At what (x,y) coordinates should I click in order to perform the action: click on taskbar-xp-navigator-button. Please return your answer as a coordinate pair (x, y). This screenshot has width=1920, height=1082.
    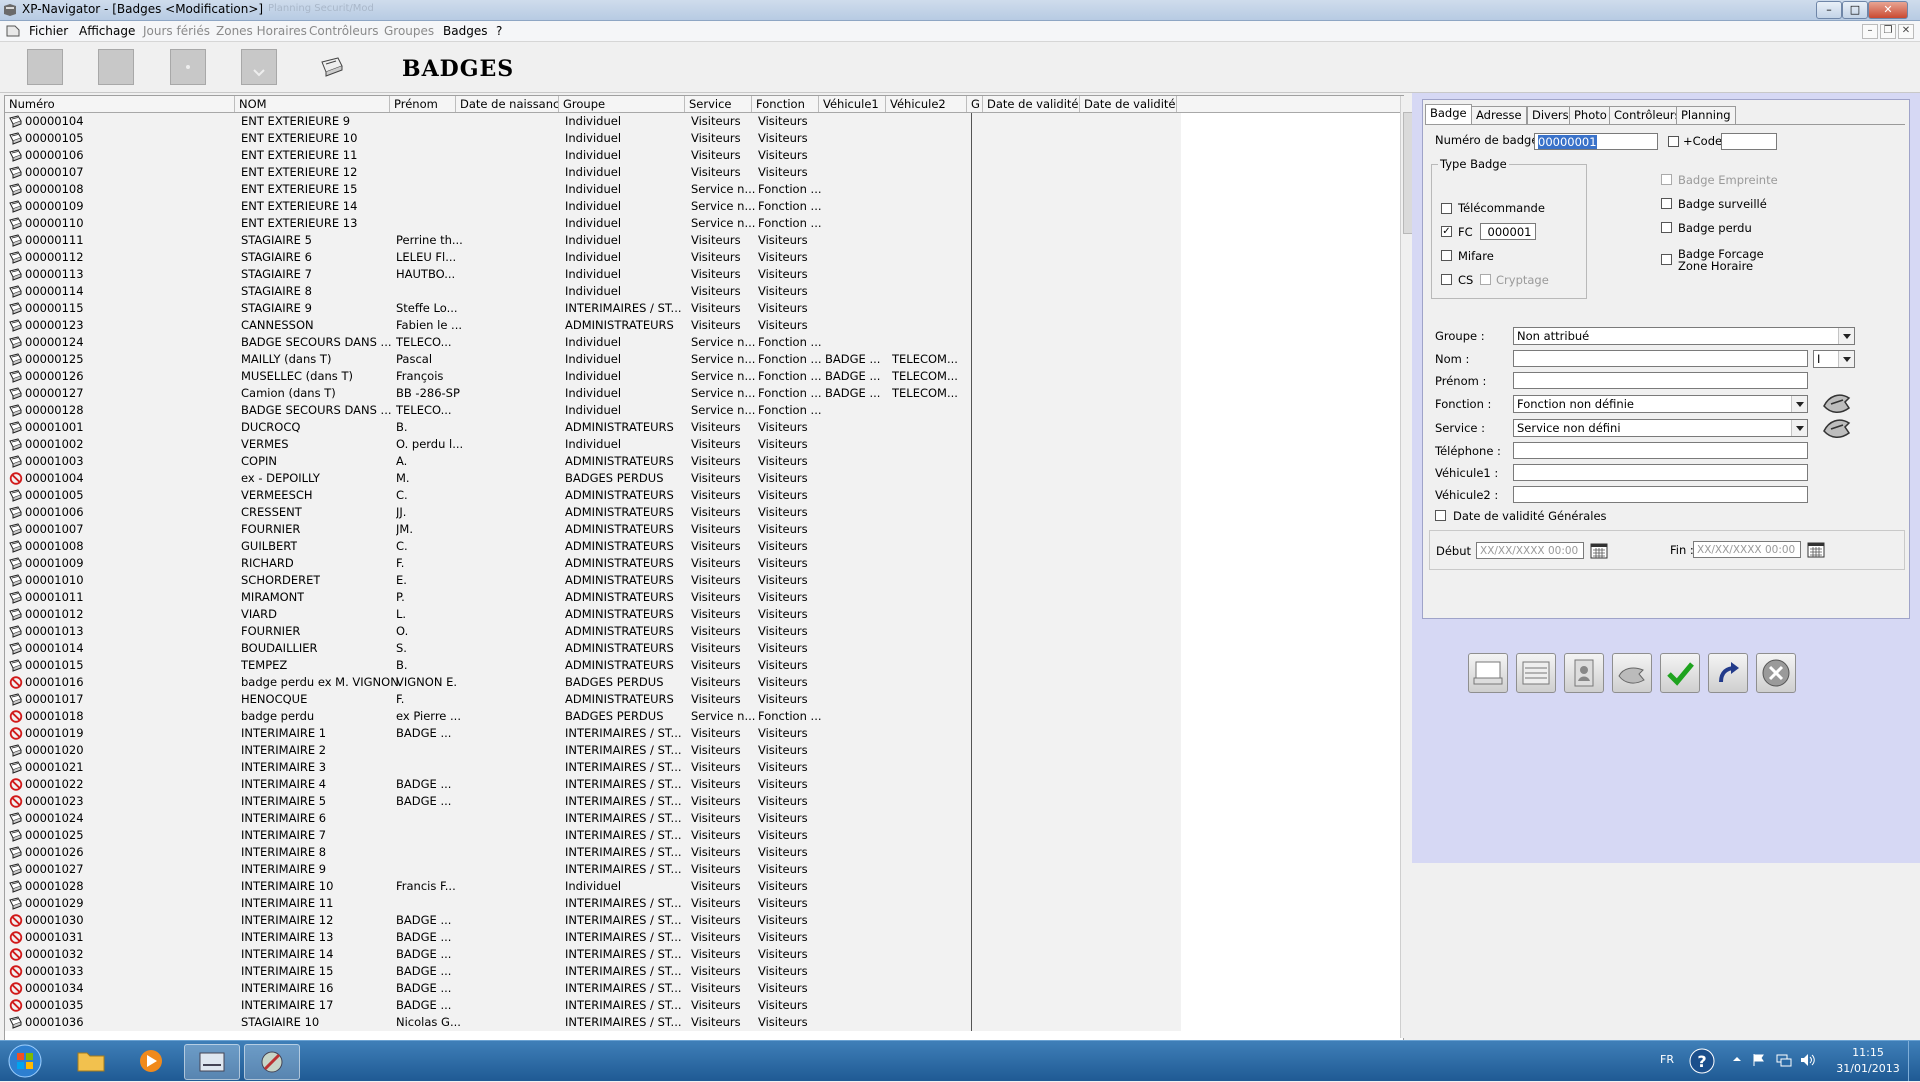
    Looking at the image, I should click on (212, 1062).